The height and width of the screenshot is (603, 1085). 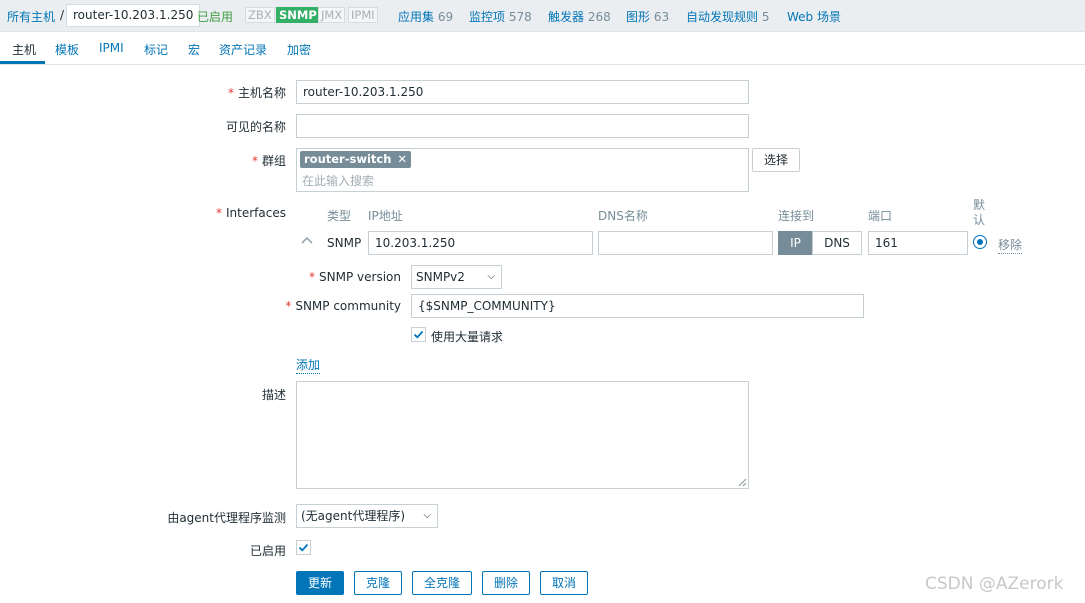 What do you see at coordinates (425, 16) in the screenshot?
I see `link-applications: 应用集 69` at bounding box center [425, 16].